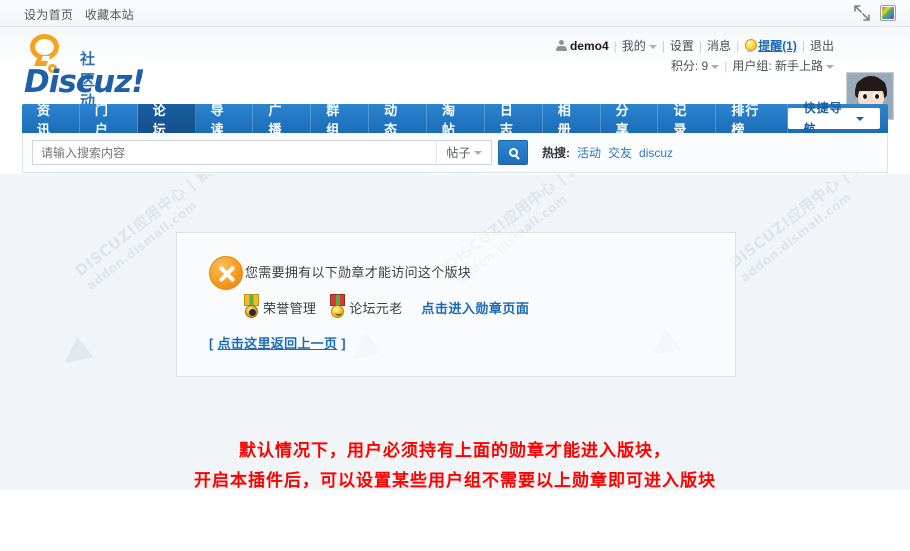 Image resolution: width=910 pixels, height=551 pixels. I want to click on watermark-line2: addon.dismall.com, so click(795, 237).